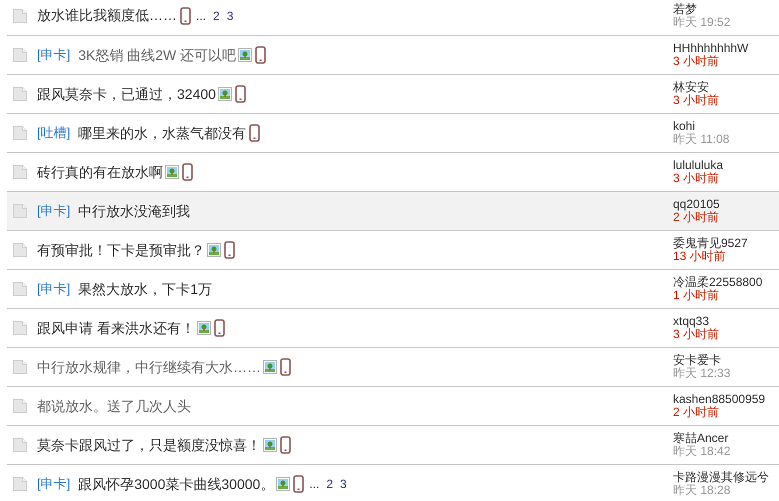  Describe the element at coordinates (702, 451) in the screenshot. I see `post-time: 昨天 18:42` at that location.